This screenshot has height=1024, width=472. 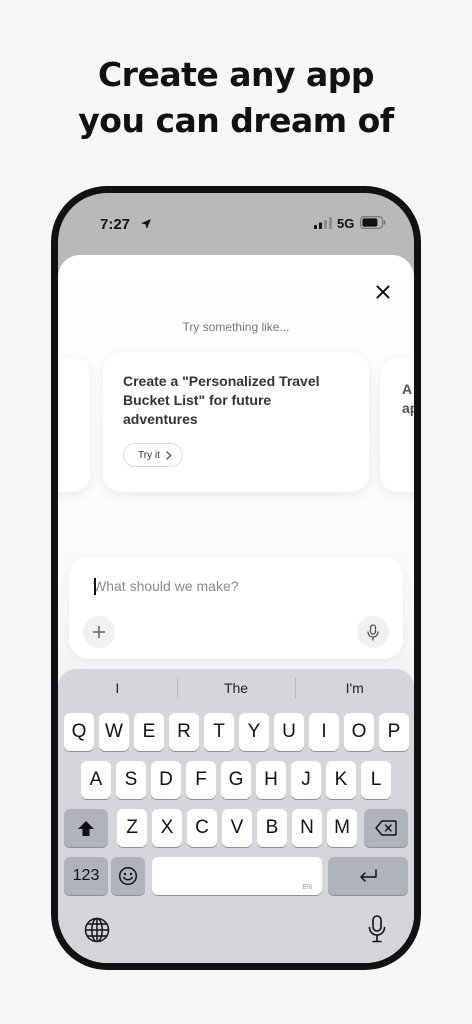 What do you see at coordinates (184, 732) in the screenshot?
I see `key-r: R` at bounding box center [184, 732].